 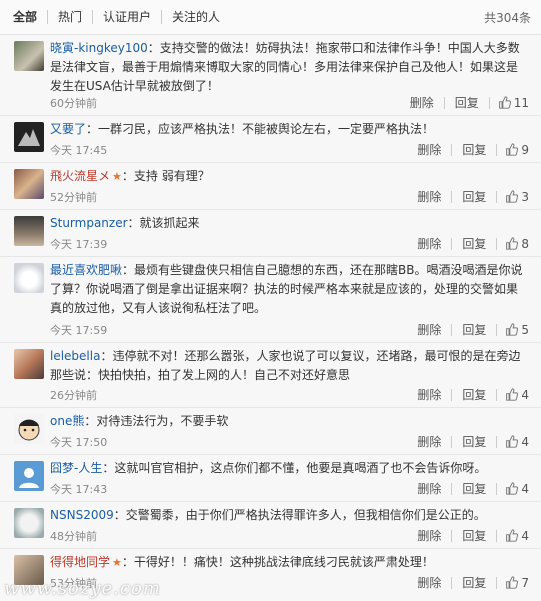 I want to click on comment-author: 得得地同学, so click(x=80, y=562).